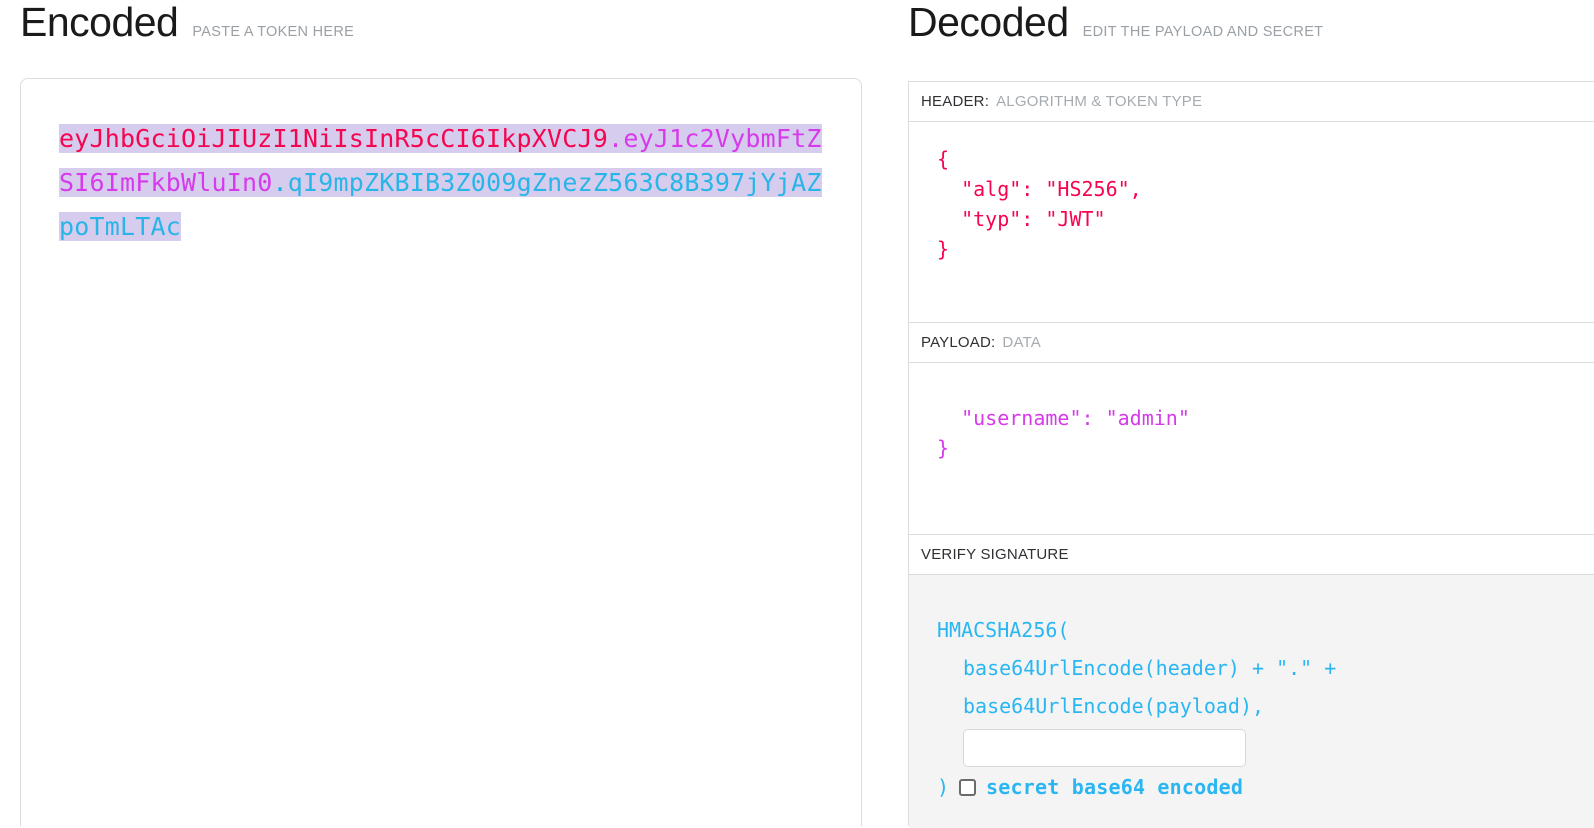 Image resolution: width=1594 pixels, height=828 pixels. I want to click on signature-line-payload-encode: base64UrlEncode(payload),, so click(1114, 706).